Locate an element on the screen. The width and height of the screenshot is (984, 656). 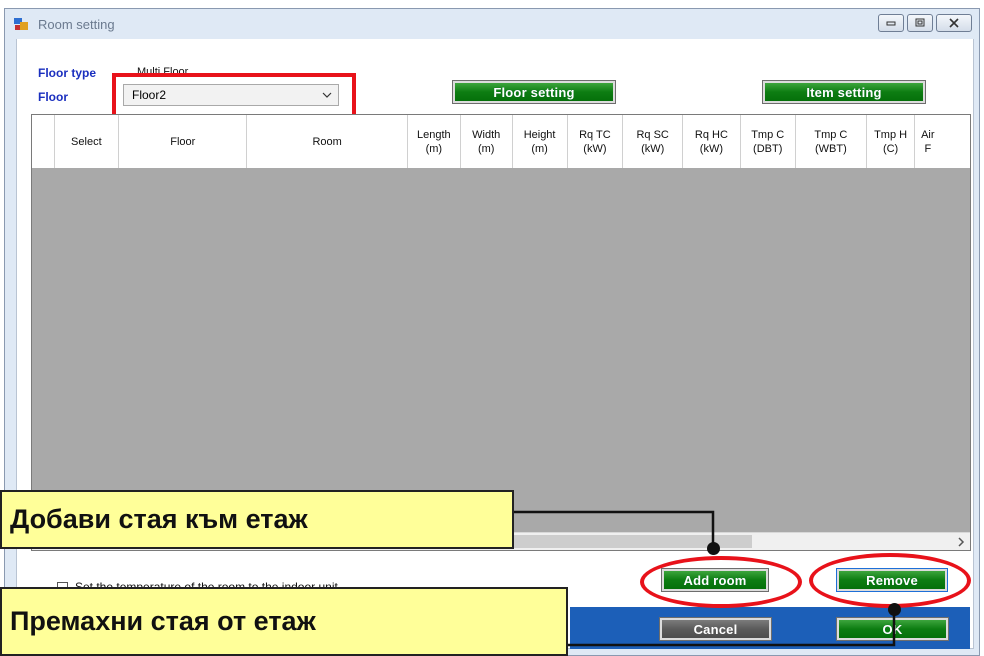
add-callout-anchor is located at coordinates (713, 548).